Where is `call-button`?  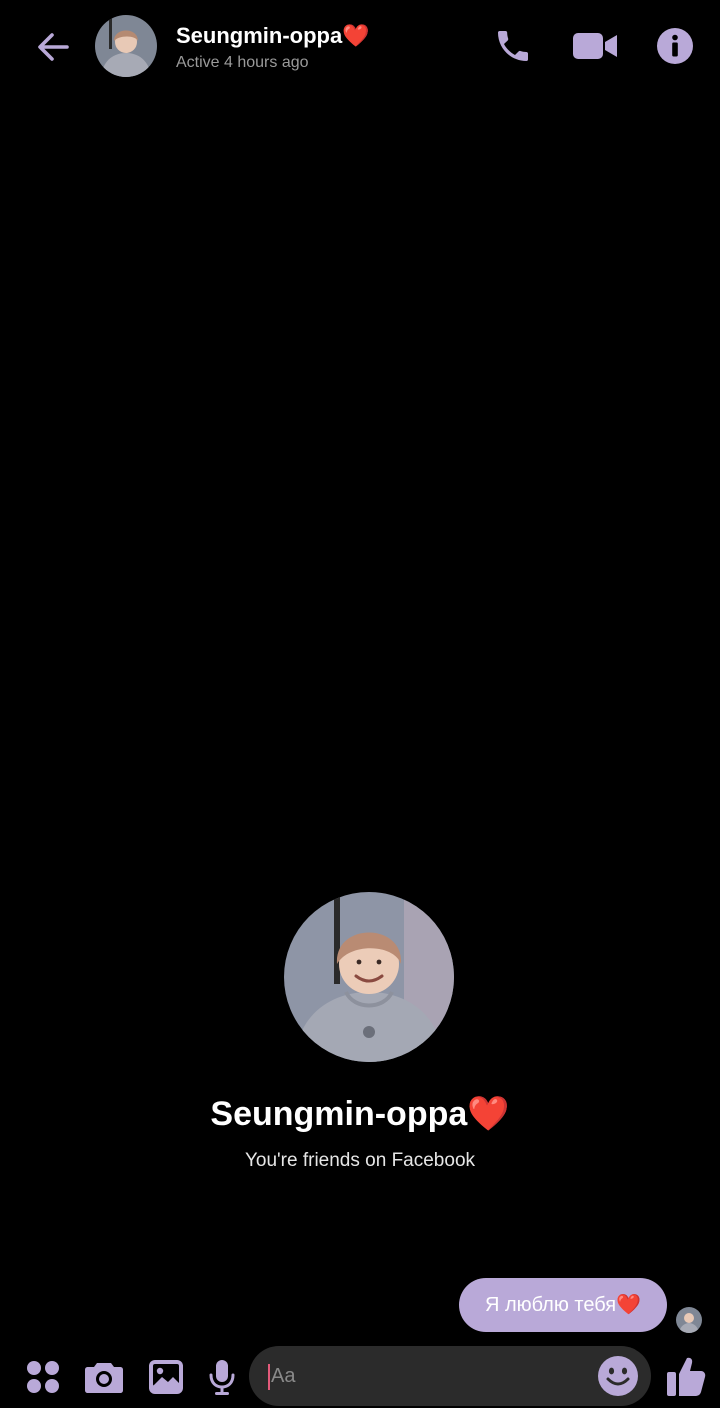 call-button is located at coordinates (513, 46).